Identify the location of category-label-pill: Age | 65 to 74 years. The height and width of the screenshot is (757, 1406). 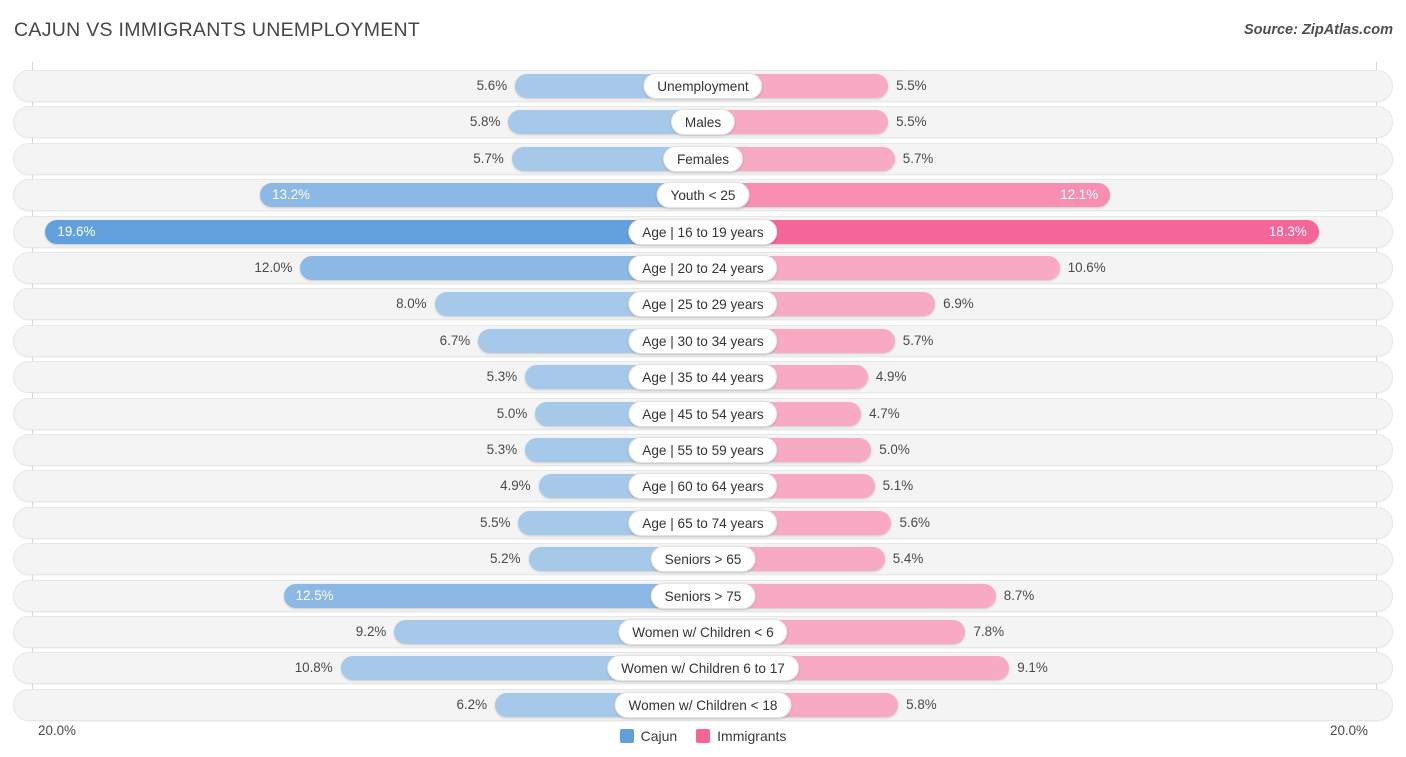
(703, 522).